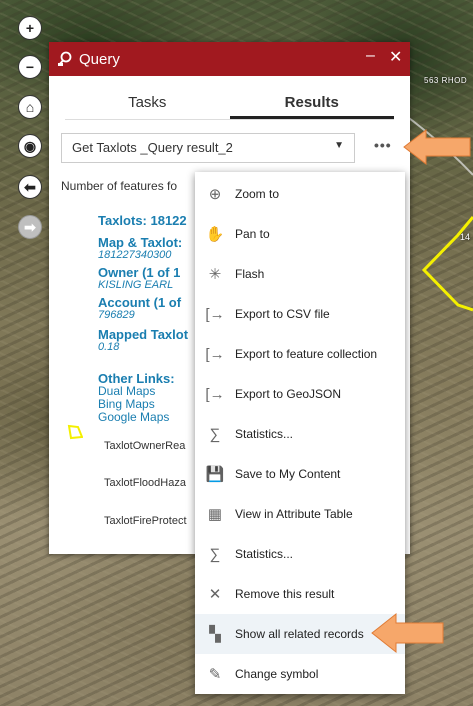 This screenshot has height=706, width=473. I want to click on menu-item: ⊕ Zoom to, so click(300, 194).